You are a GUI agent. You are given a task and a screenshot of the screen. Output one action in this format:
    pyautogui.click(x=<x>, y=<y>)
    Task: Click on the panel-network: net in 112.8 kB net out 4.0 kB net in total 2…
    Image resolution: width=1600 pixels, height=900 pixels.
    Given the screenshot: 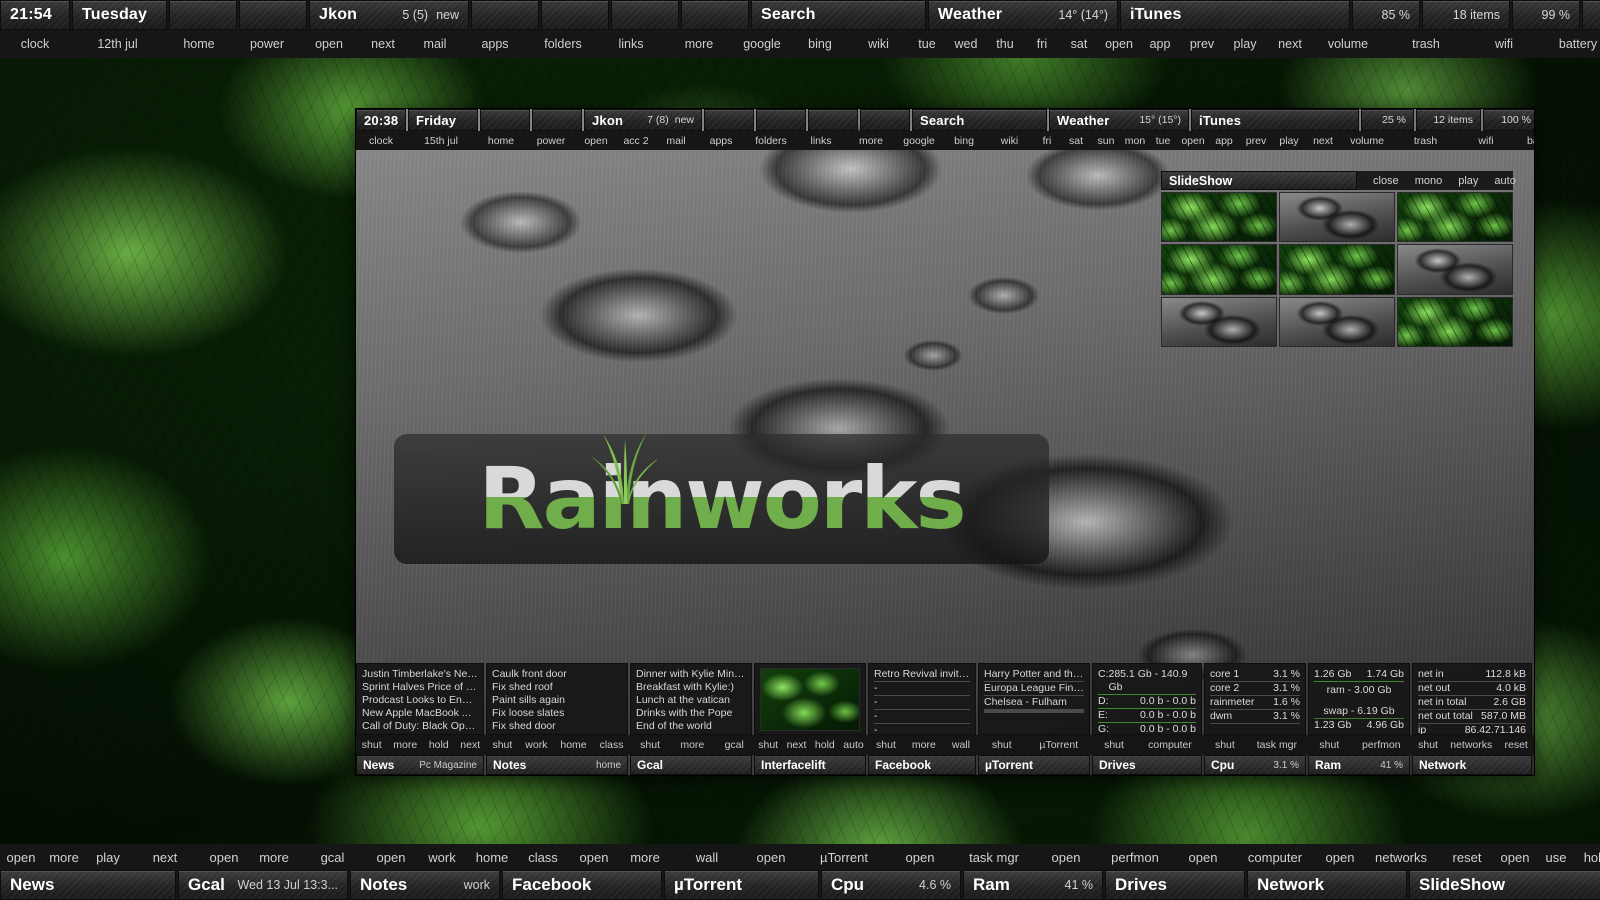 What is the action you would take?
    pyautogui.click(x=1472, y=699)
    